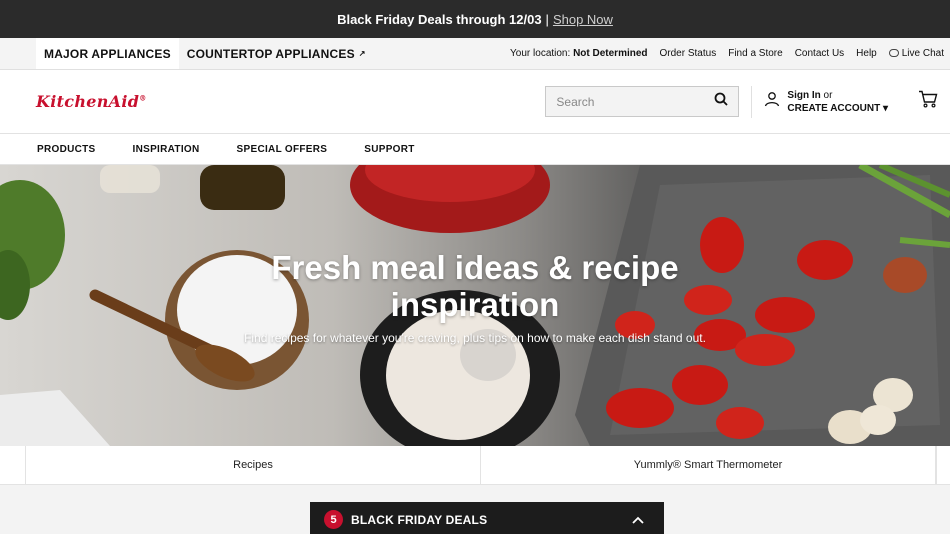 This screenshot has height=534, width=950. Describe the element at coordinates (419, 519) in the screenshot. I see `deals-label: BLACK FRIDAY DEALS` at that location.